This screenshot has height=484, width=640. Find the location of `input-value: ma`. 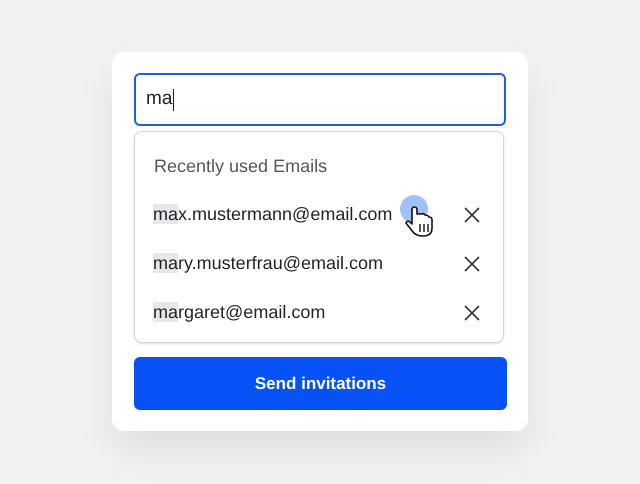

input-value: ma is located at coordinates (159, 99).